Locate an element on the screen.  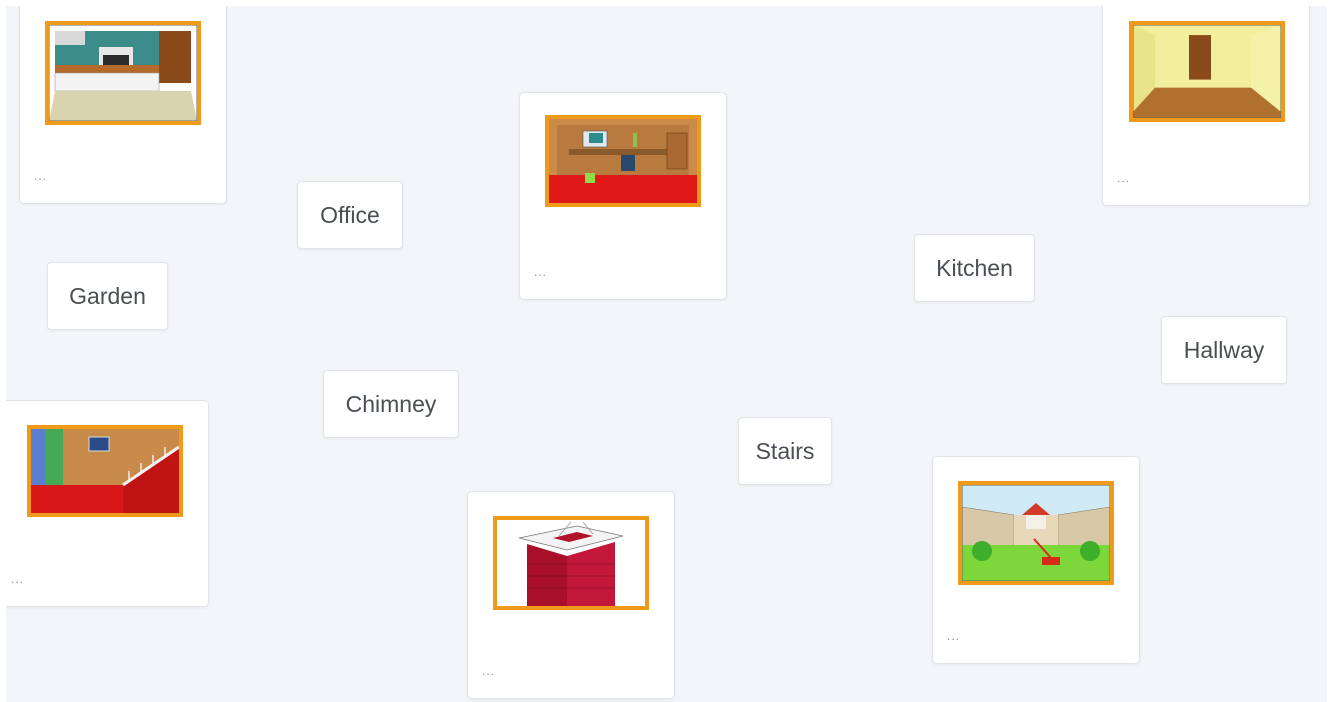
stairs-scene-icon is located at coordinates (105, 471).